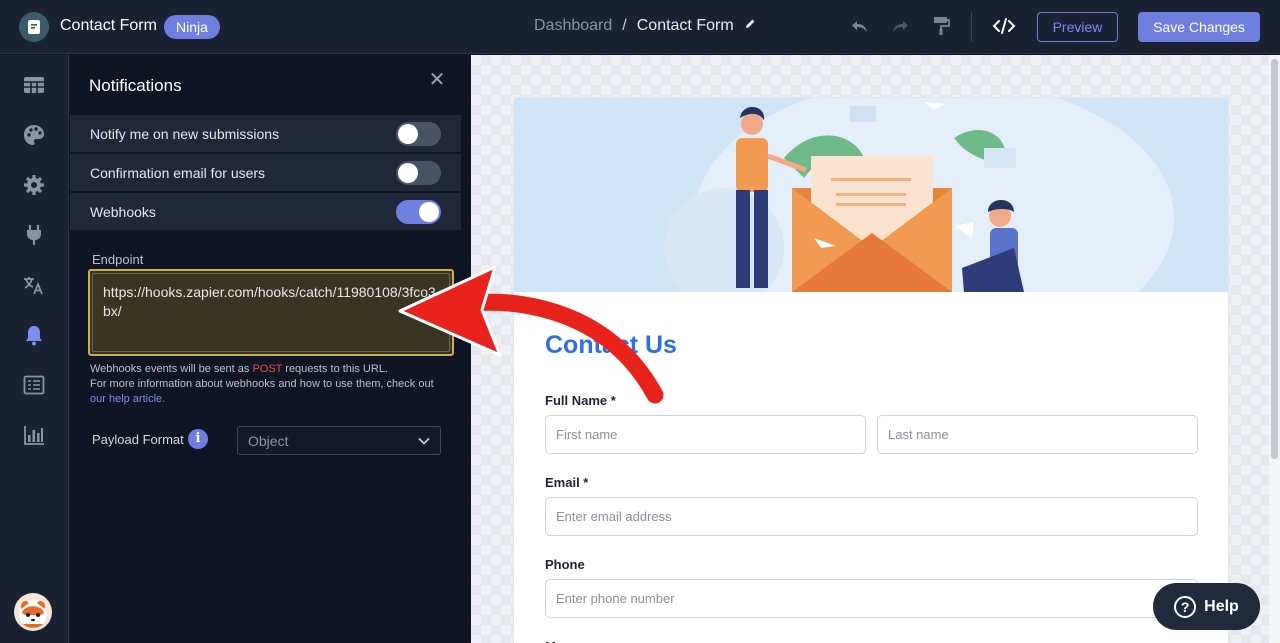  What do you see at coordinates (941, 26) in the screenshot?
I see `paint-roller-icon` at bounding box center [941, 26].